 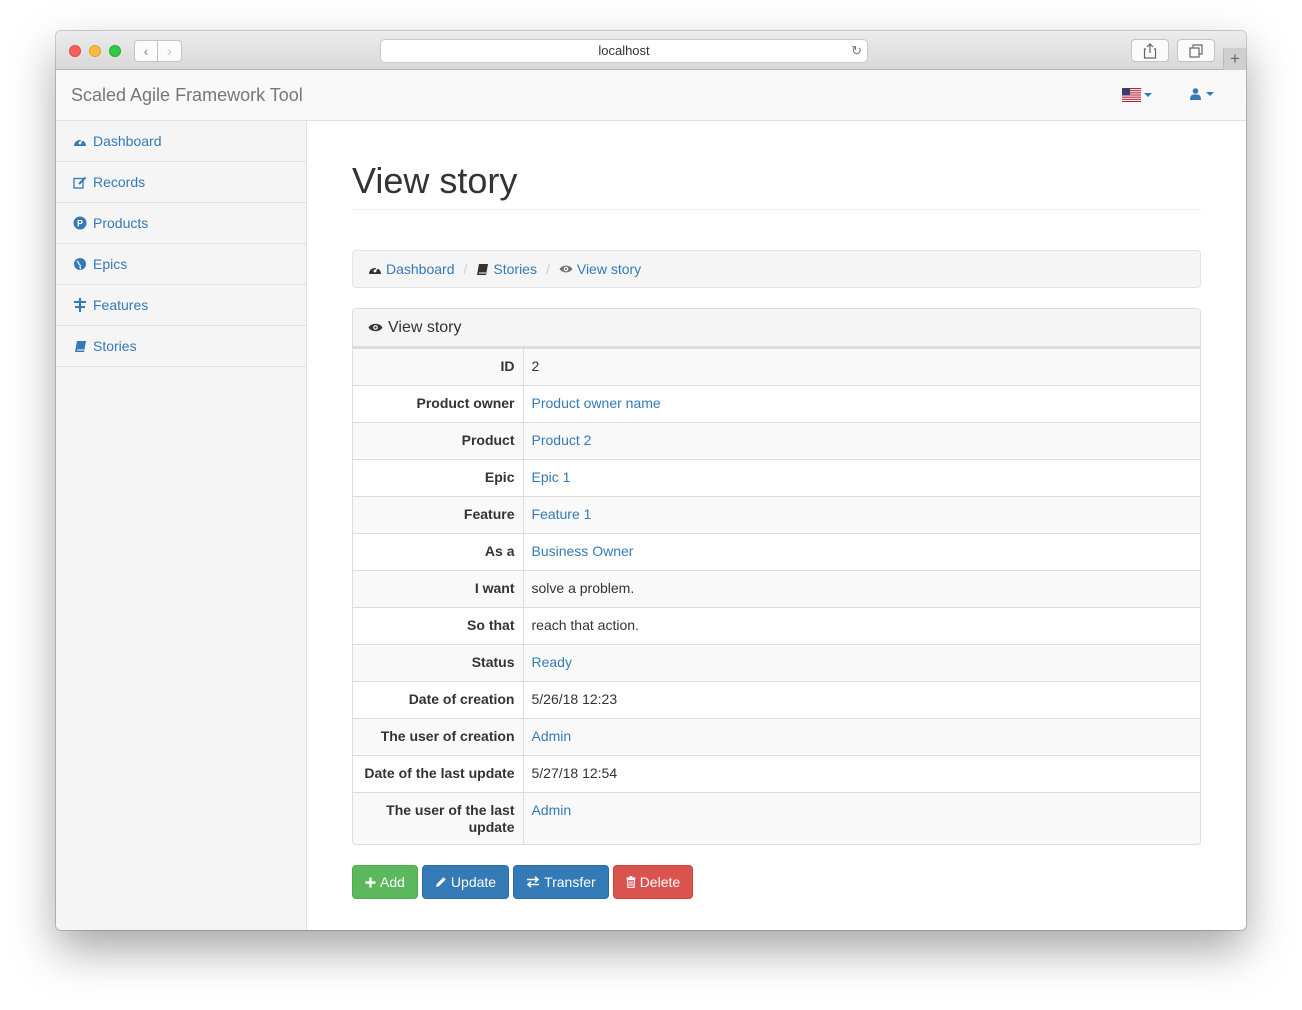 I want to click on user-dropdown, so click(x=1202, y=94).